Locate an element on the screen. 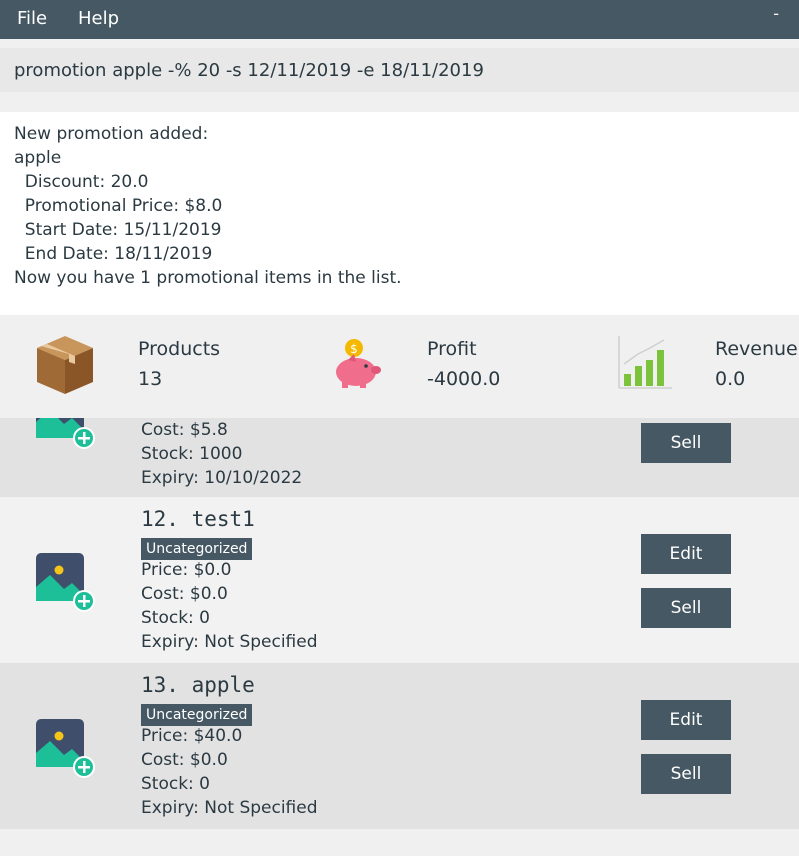  menu-bar: File Help - is located at coordinates (399, 19).